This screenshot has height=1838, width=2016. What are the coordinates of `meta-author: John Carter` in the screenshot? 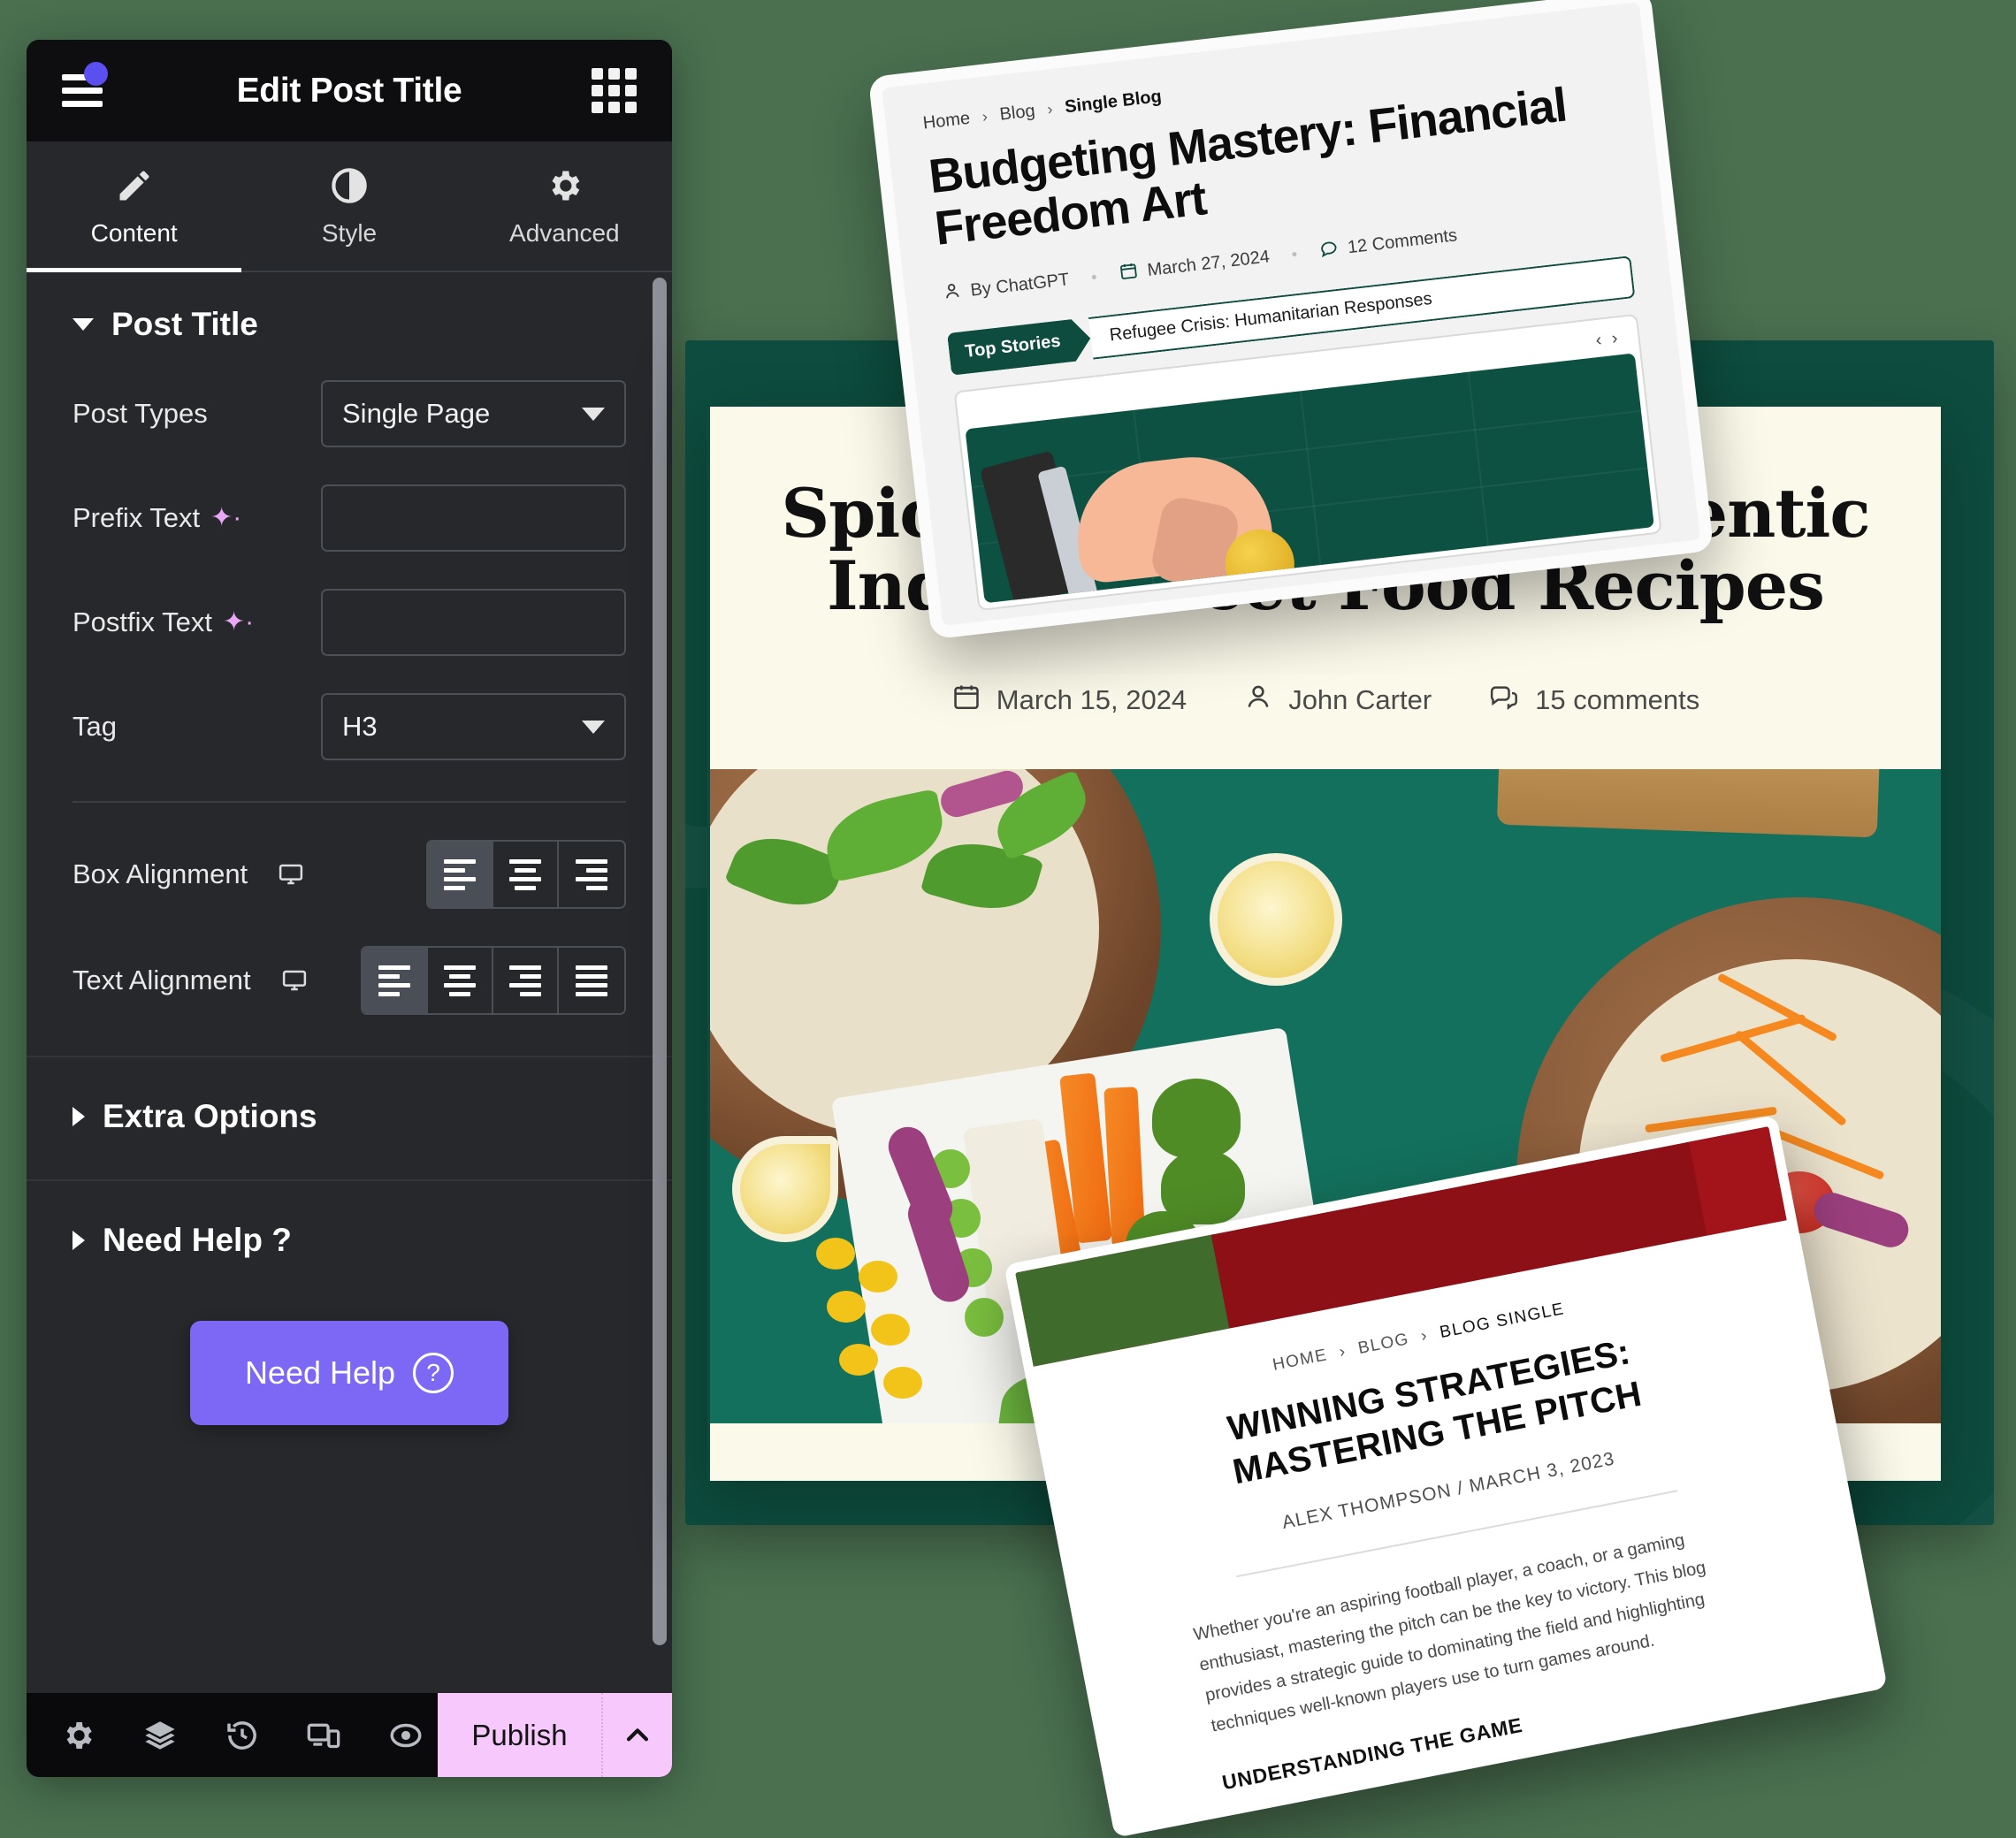 It's located at (1337, 701).